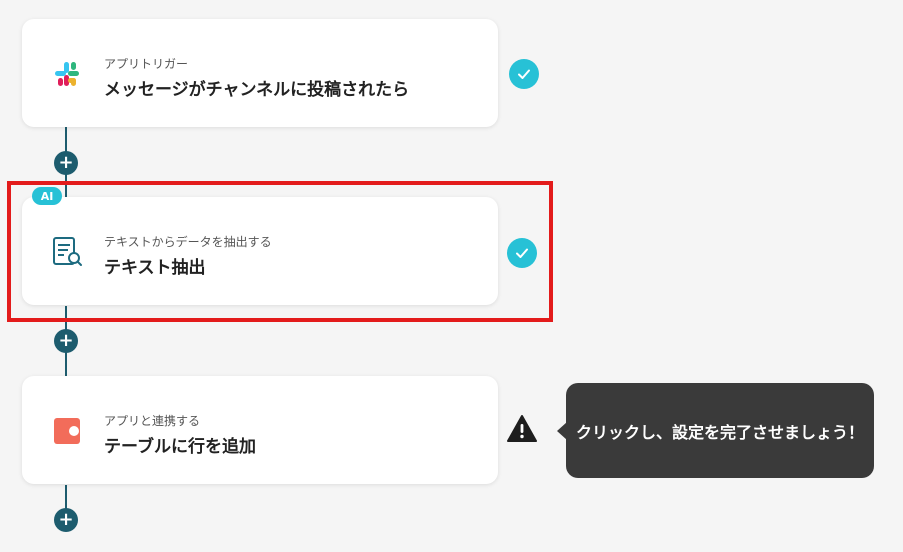 The width and height of the screenshot is (903, 552). Describe the element at coordinates (260, 73) in the screenshot. I see `flow-step-trigger: アプリトリガー メッセージがチャンネルに投稿されたら` at that location.